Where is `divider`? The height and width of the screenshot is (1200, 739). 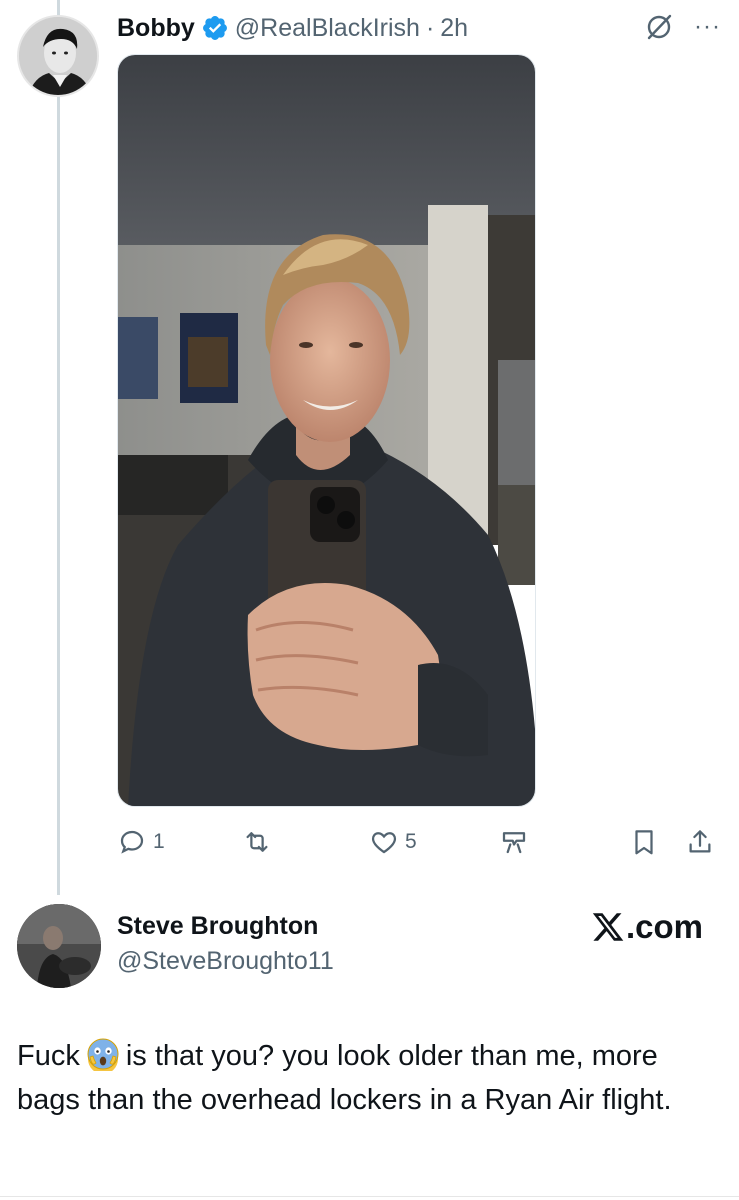
divider is located at coordinates (369, 1196).